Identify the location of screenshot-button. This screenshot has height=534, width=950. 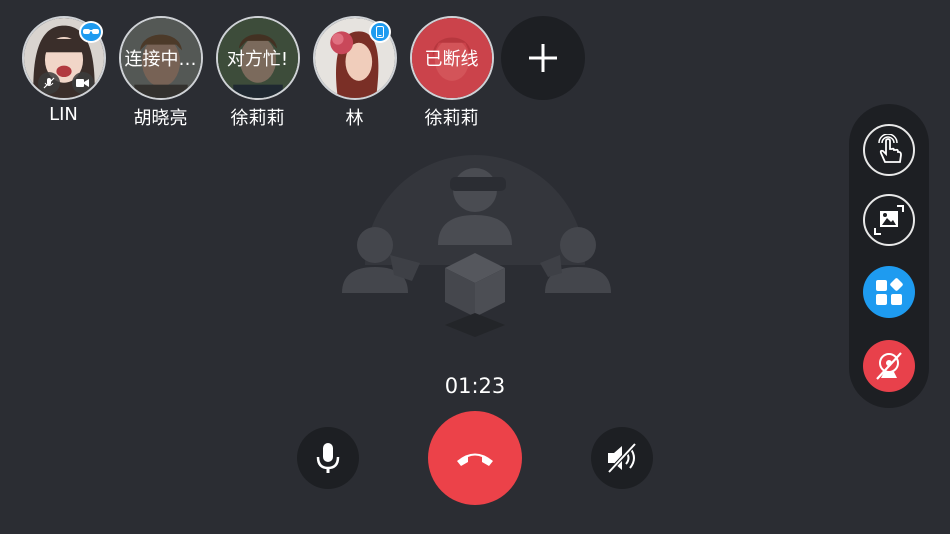
(889, 220).